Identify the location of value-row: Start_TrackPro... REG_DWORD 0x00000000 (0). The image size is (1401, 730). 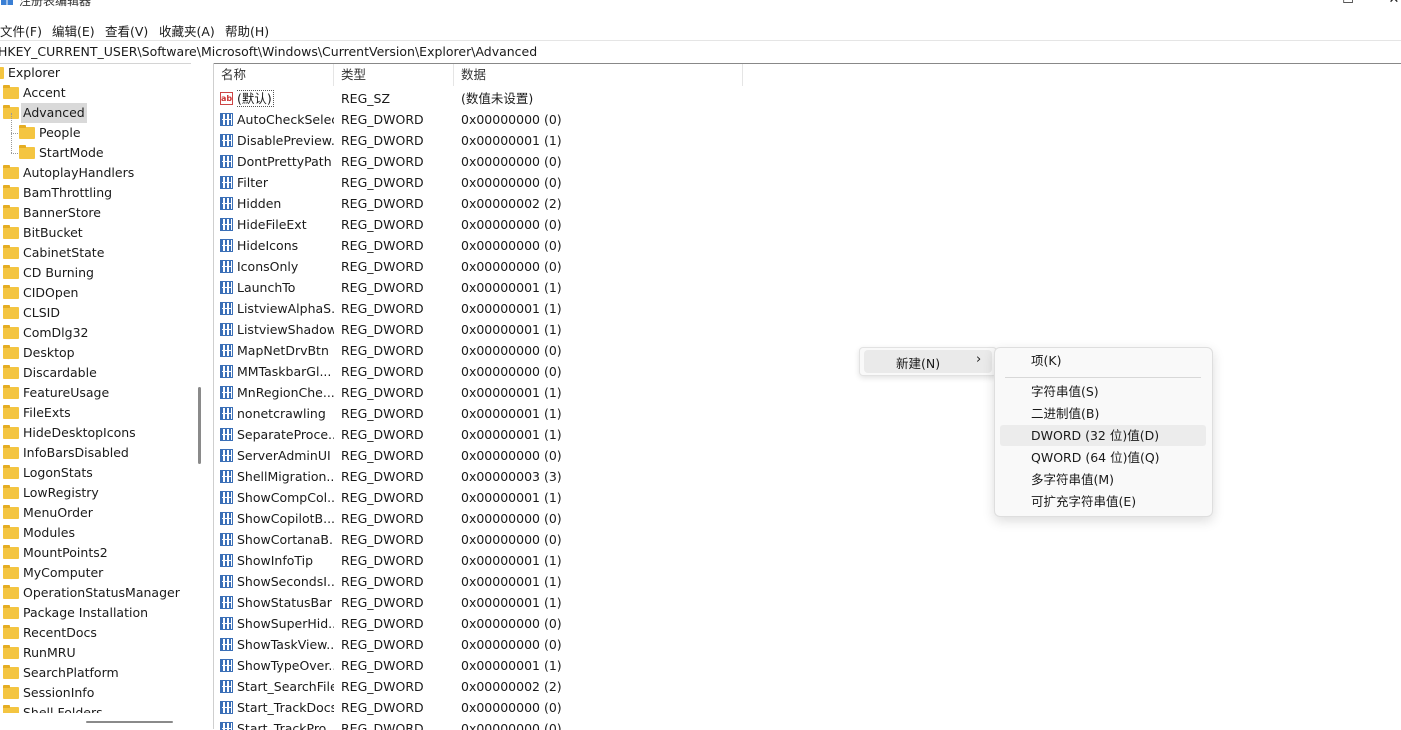
(614, 724).